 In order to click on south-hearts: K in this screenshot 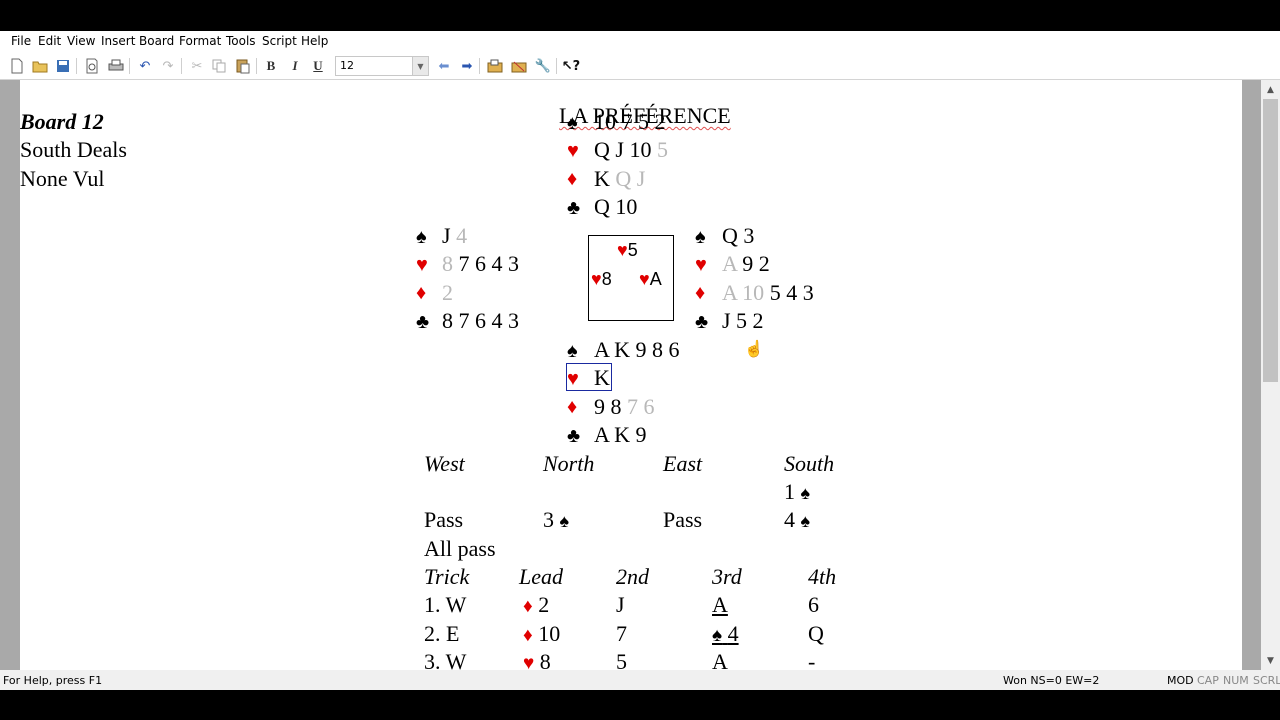, I will do `click(602, 378)`.